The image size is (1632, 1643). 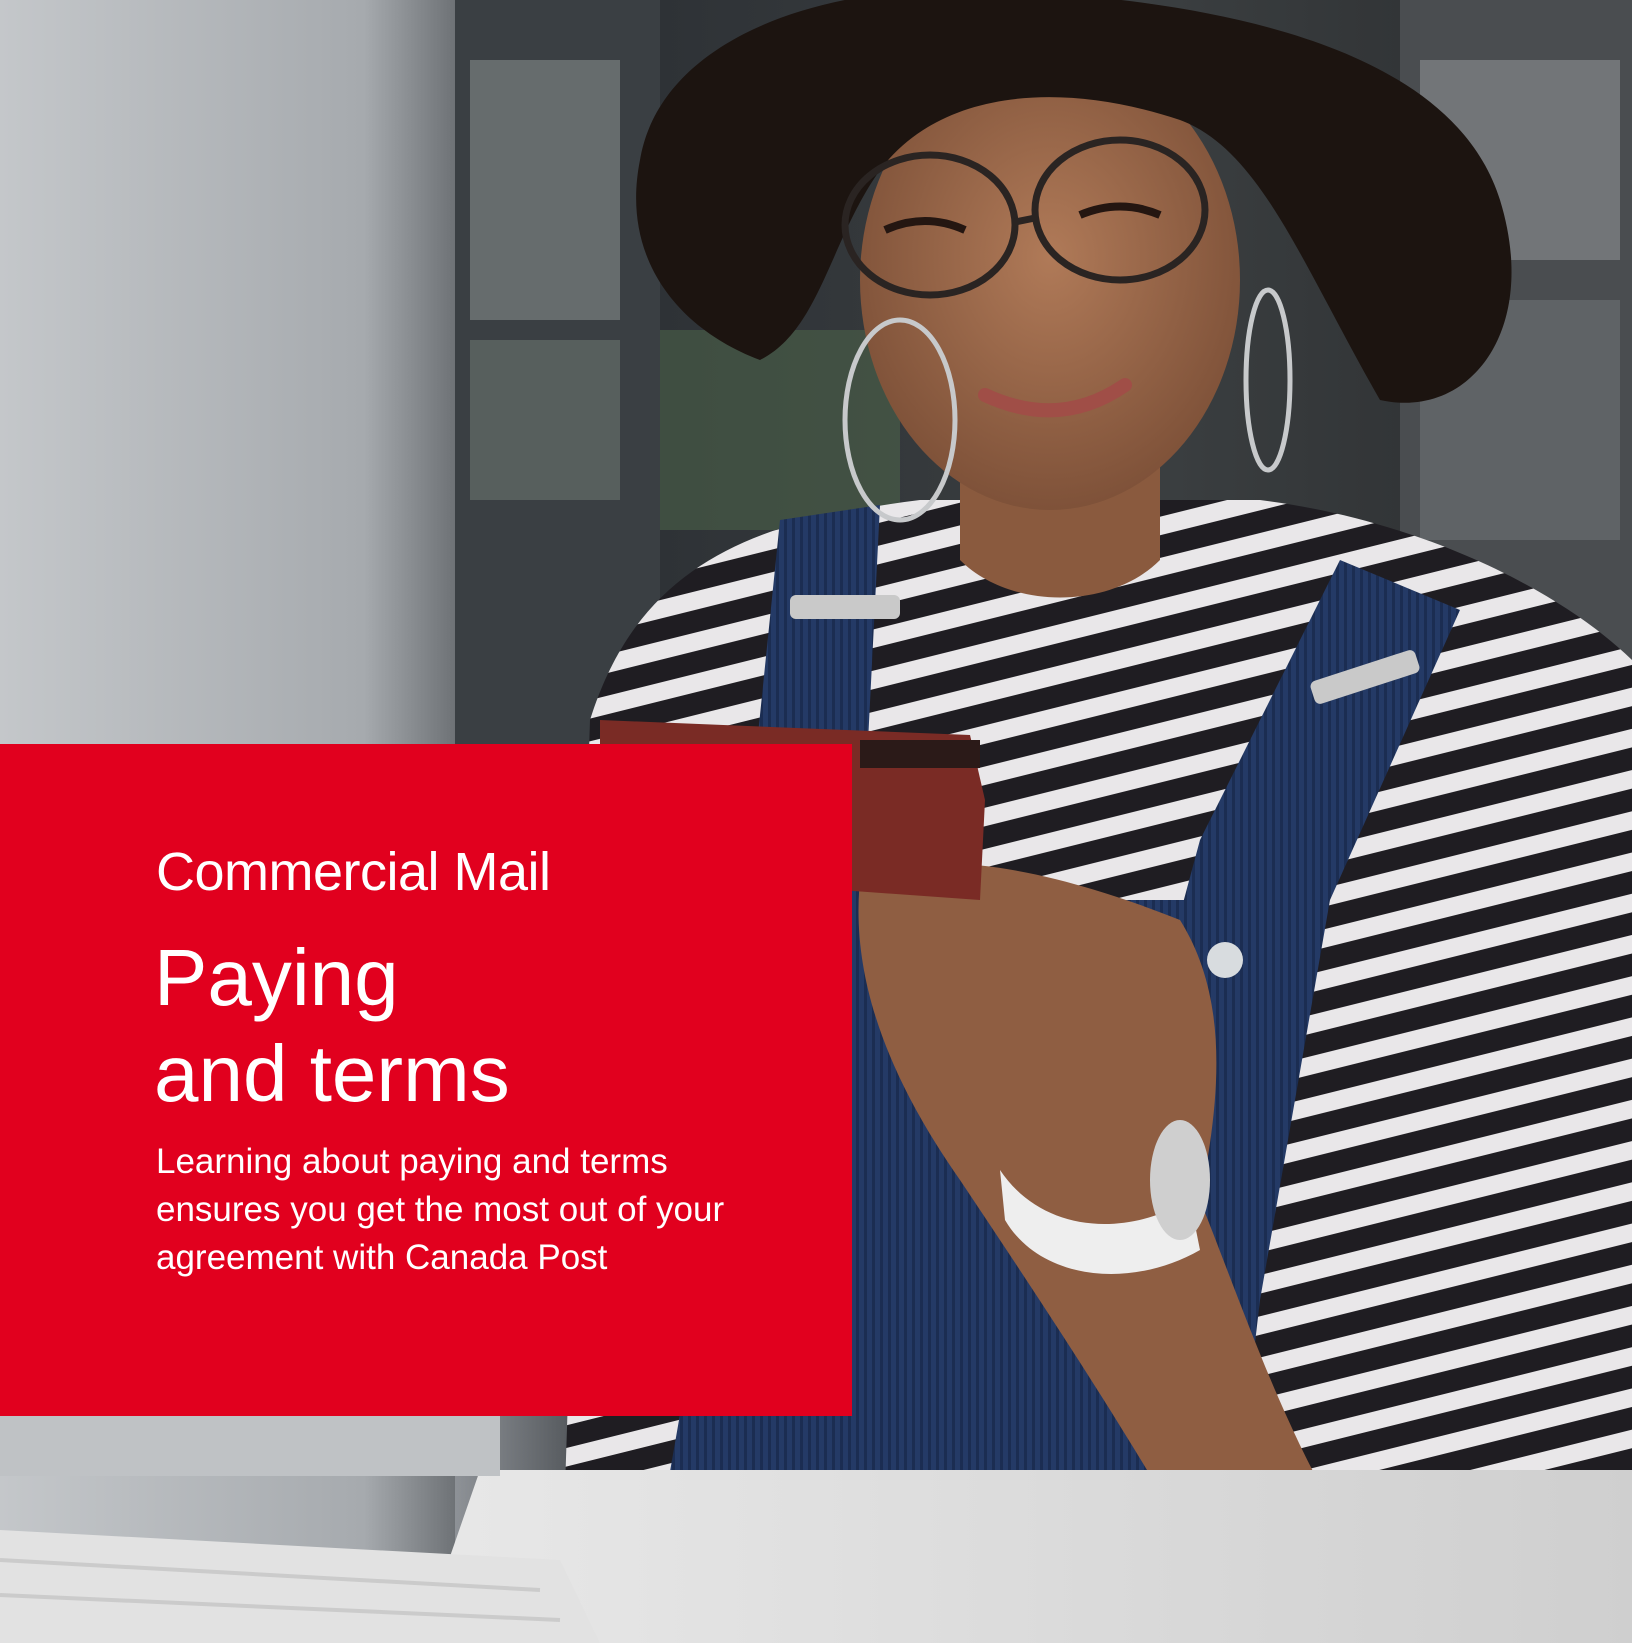 I want to click on page-title-line-2: and terms, so click(x=332, y=1073).